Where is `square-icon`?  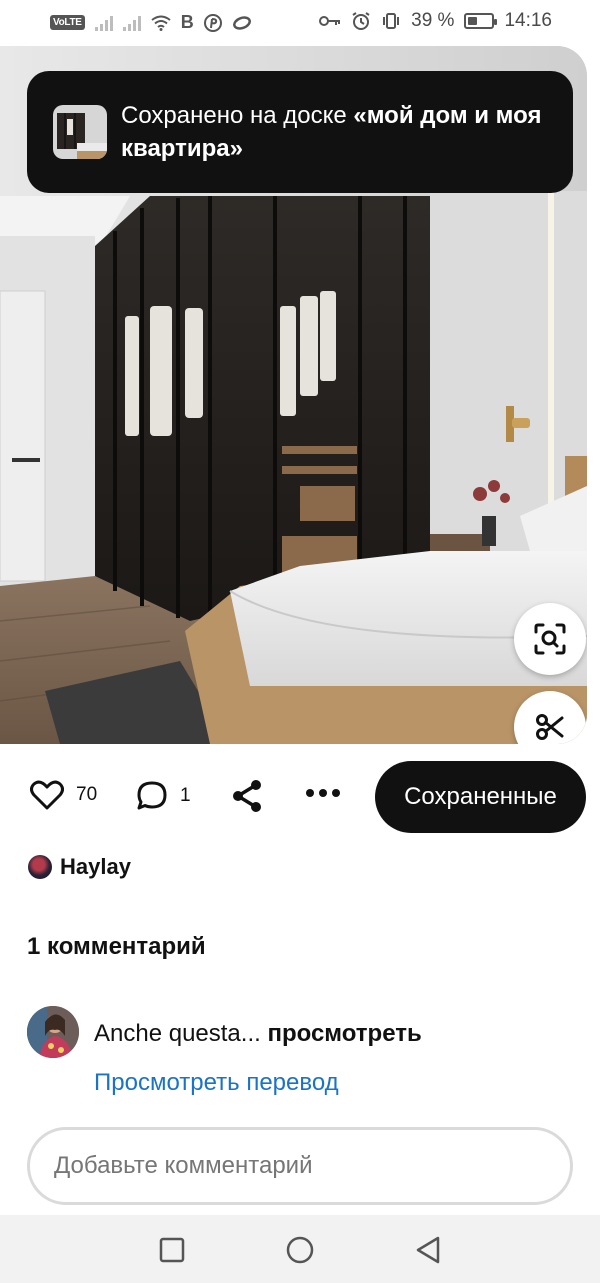 square-icon is located at coordinates (172, 1250).